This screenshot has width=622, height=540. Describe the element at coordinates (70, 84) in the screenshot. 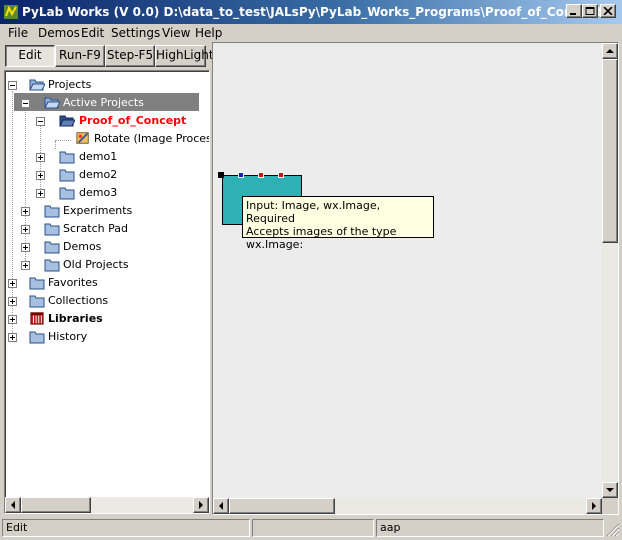

I see `tree-item-label: Projects` at that location.